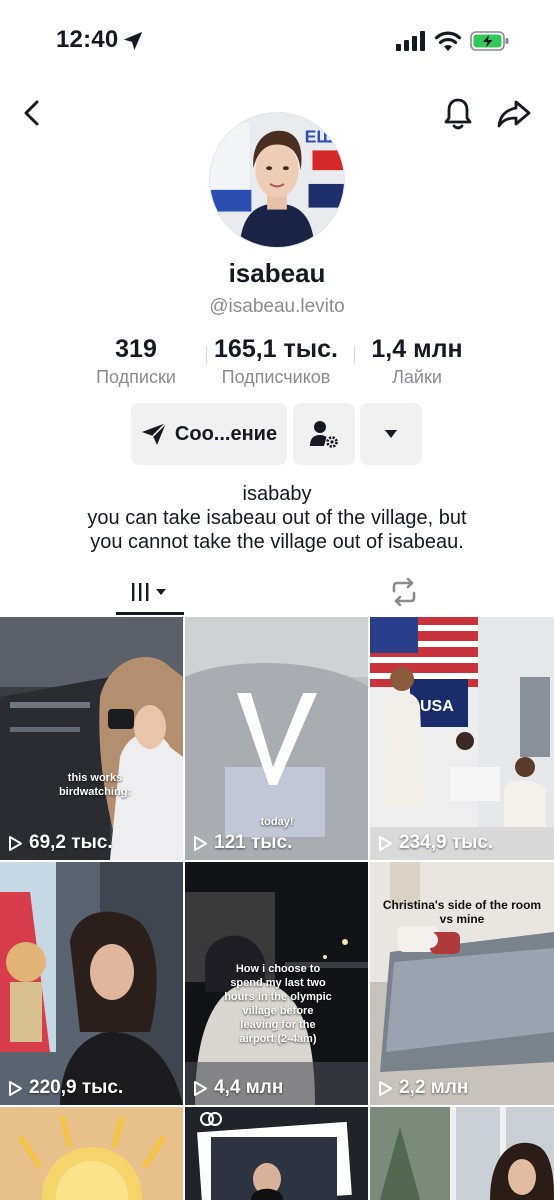  Describe the element at coordinates (458, 114) in the screenshot. I see `bell-icon` at that location.